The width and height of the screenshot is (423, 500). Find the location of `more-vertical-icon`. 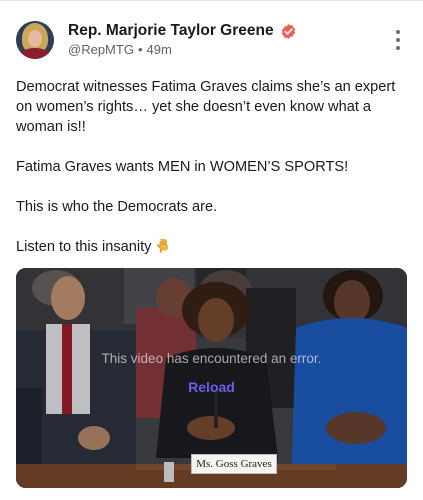

more-vertical-icon is located at coordinates (398, 40).